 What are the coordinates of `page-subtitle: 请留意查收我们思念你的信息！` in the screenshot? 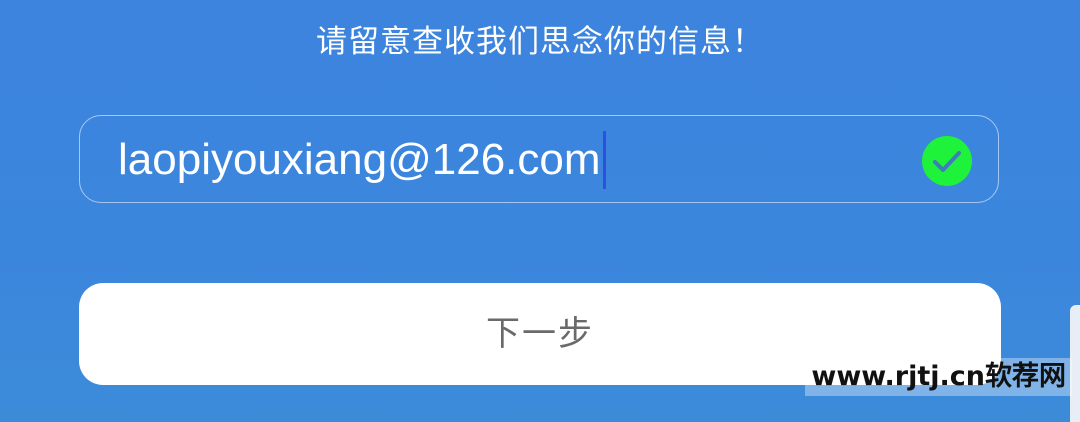 It's located at (540, 42).